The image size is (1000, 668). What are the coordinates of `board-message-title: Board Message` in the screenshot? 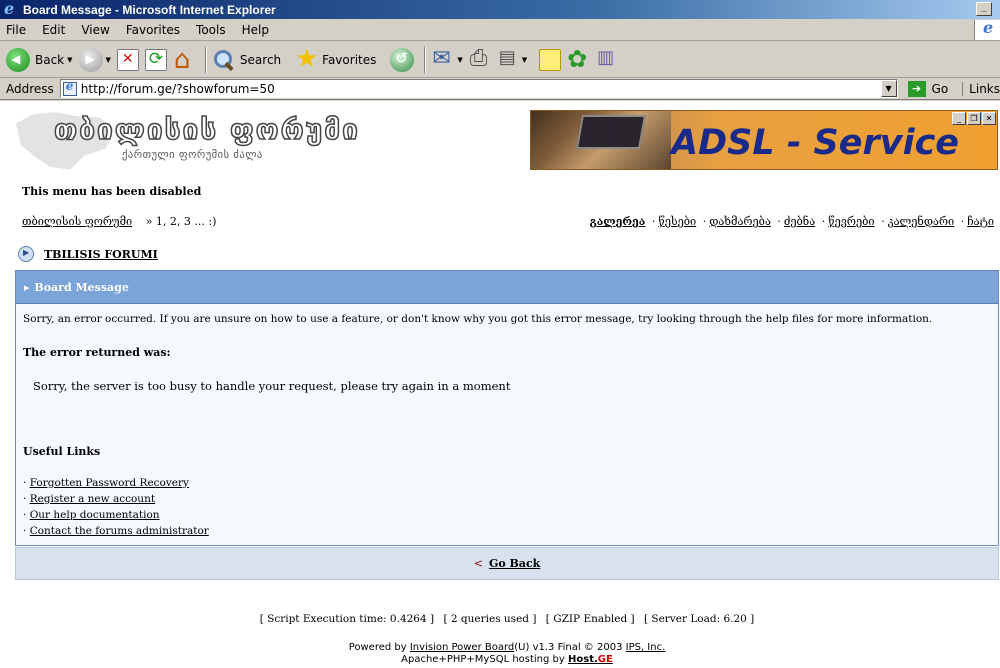 It's located at (81, 287).